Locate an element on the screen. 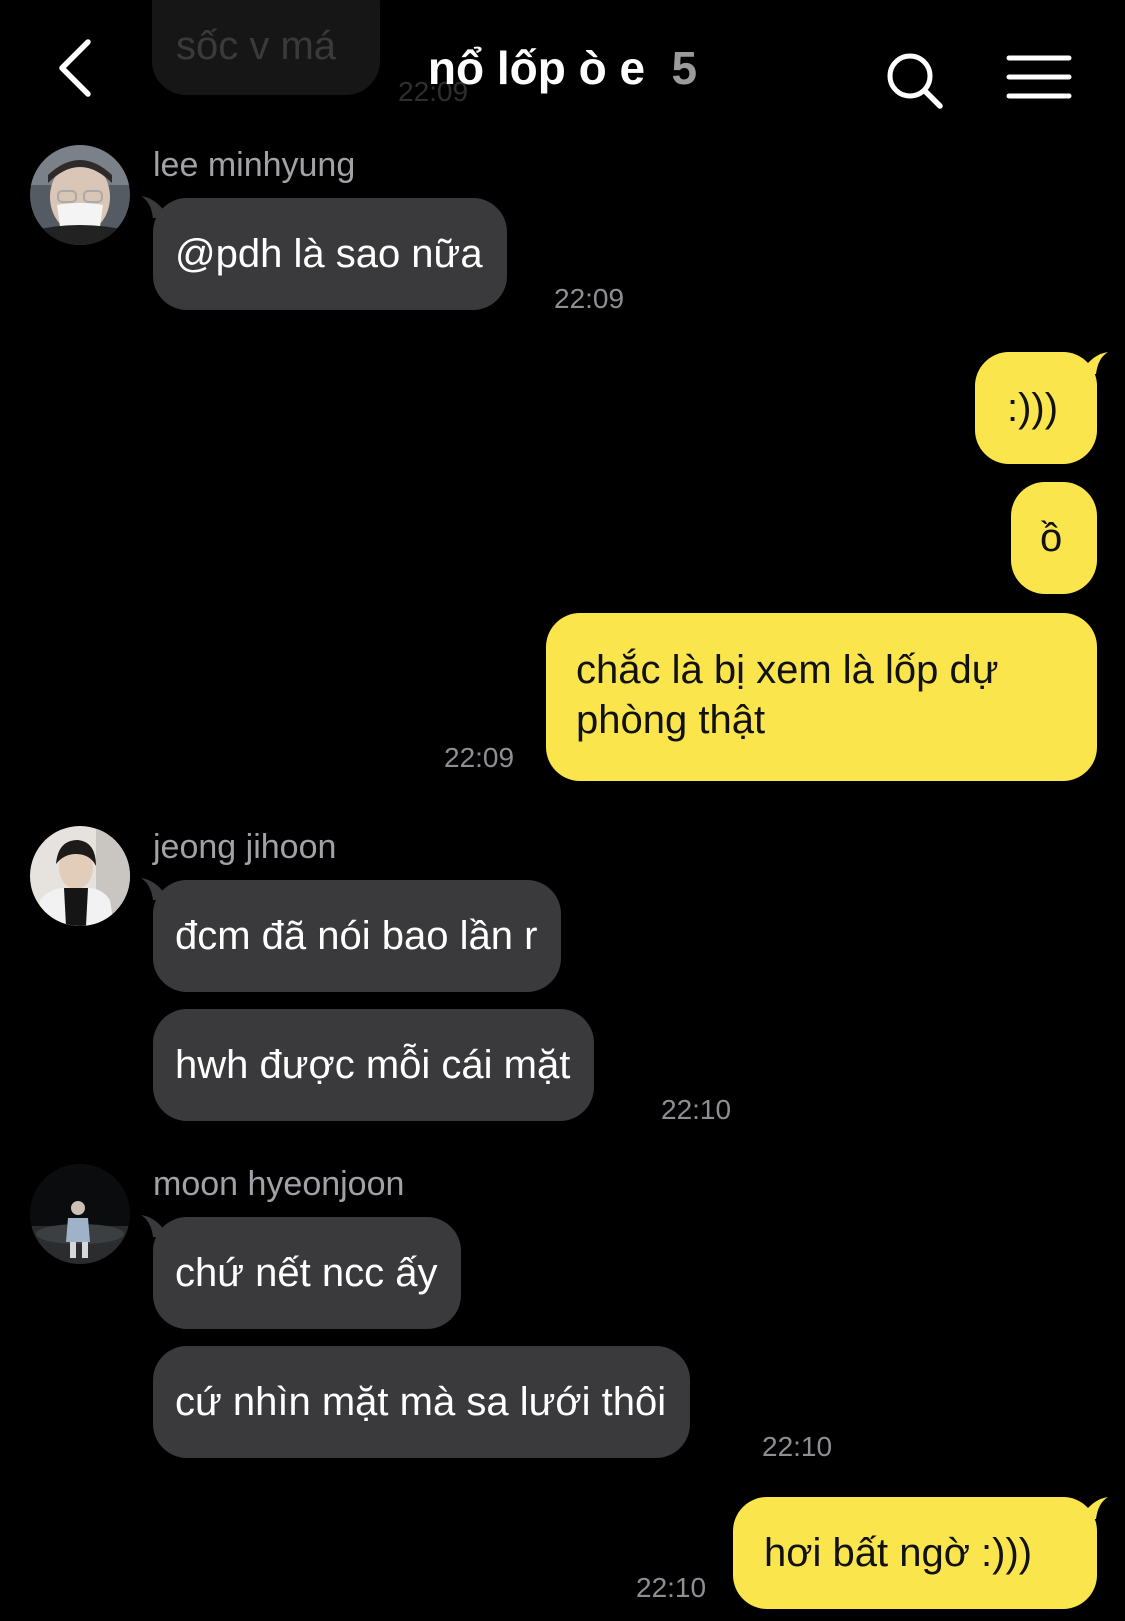 Image resolution: width=1125 pixels, height=1621 pixels. own-message-bubble: chắc là bị xem là lốp dự phòng thật is located at coordinates (821, 697).